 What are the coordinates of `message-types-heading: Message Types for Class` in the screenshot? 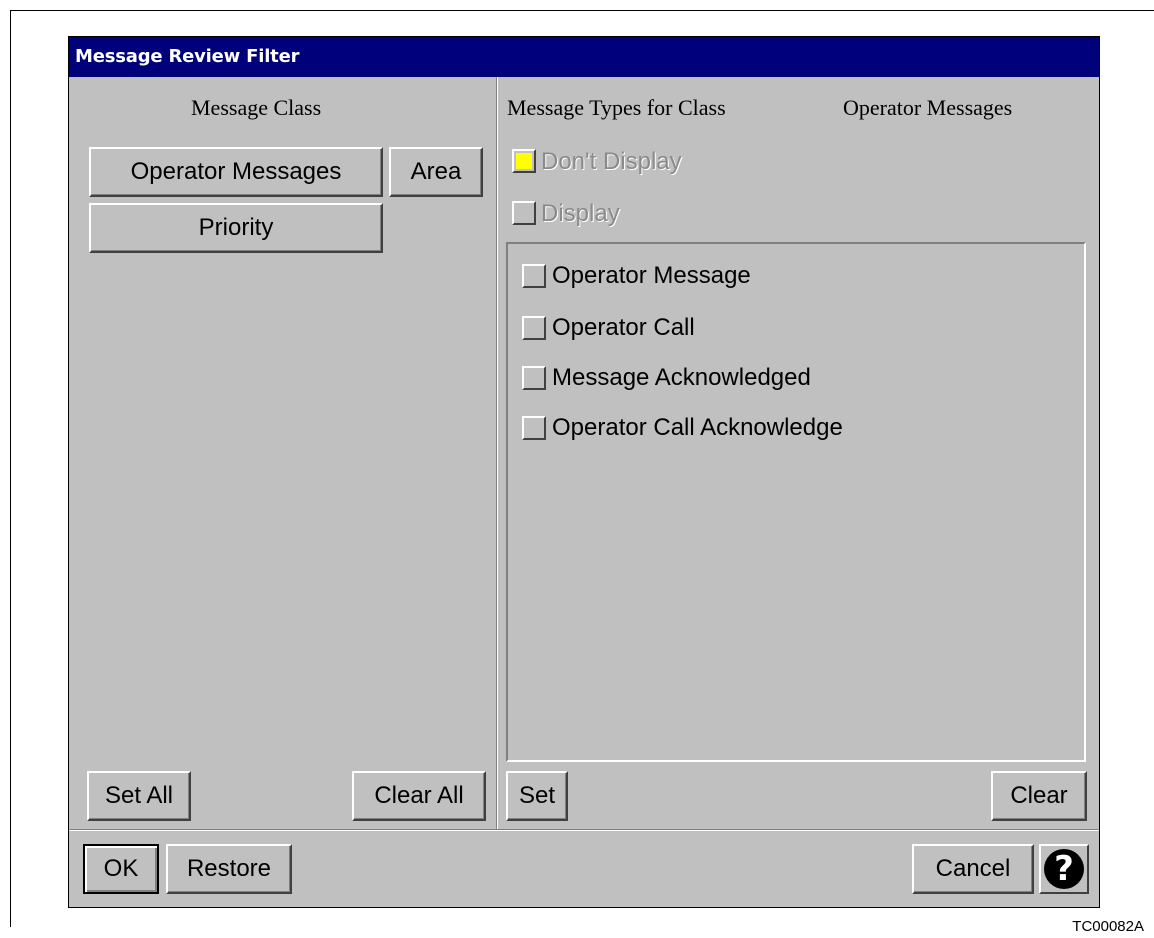 It's located at (616, 107).